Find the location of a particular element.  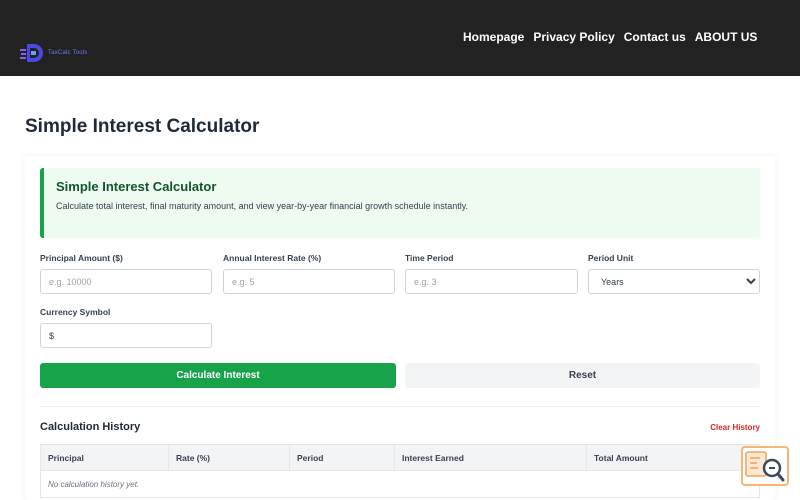

clear-history-link: Clear History is located at coordinates (735, 427).